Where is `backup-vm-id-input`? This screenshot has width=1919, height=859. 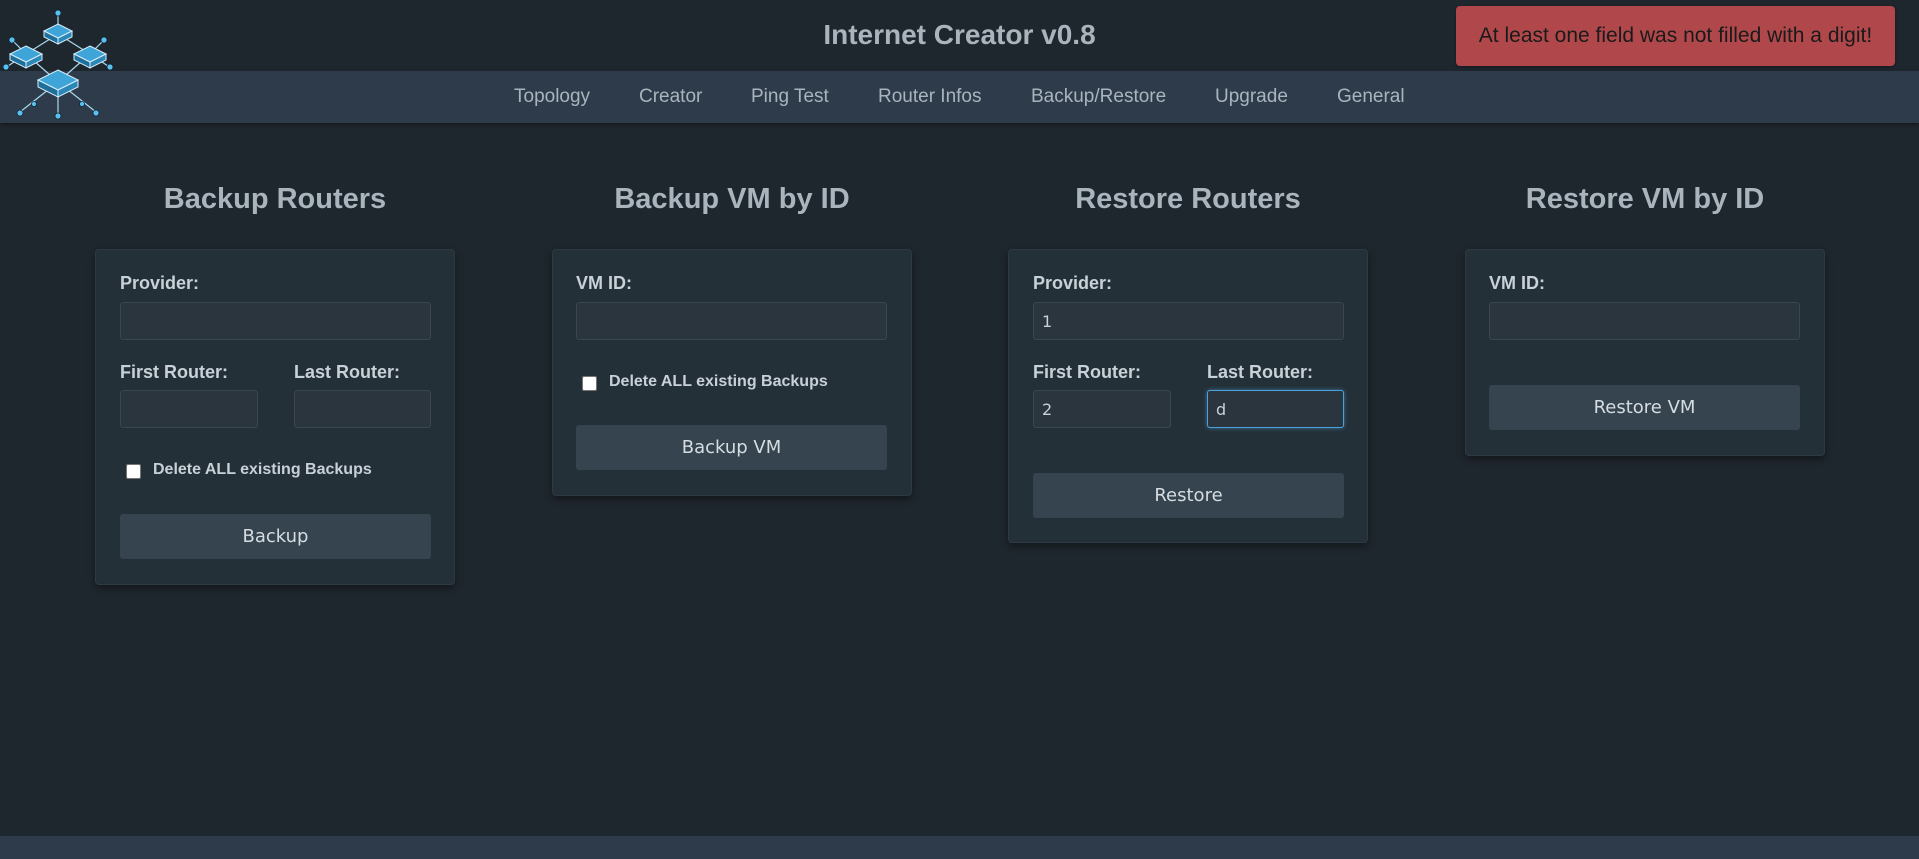 backup-vm-id-input is located at coordinates (731, 321).